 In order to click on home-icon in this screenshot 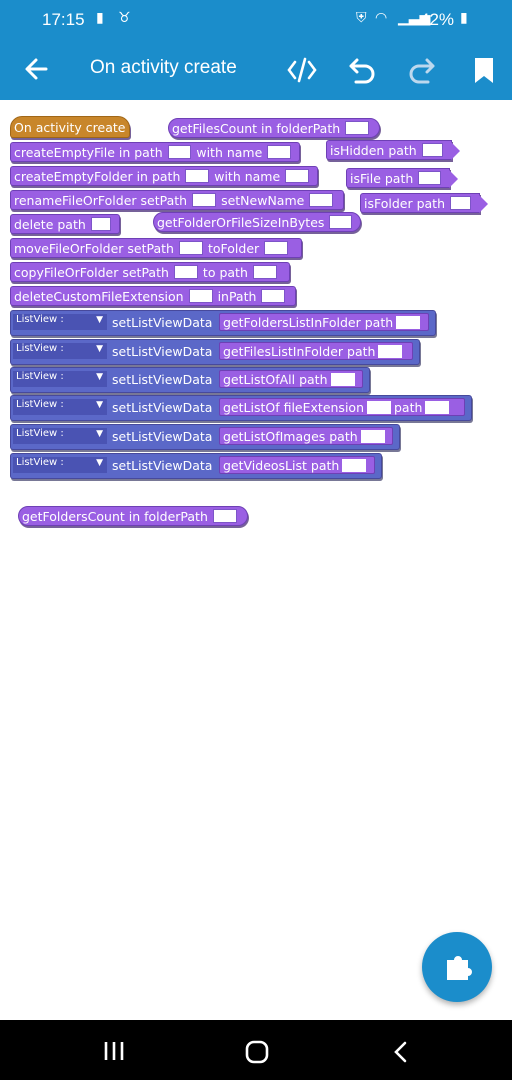, I will do `click(257, 1052)`.